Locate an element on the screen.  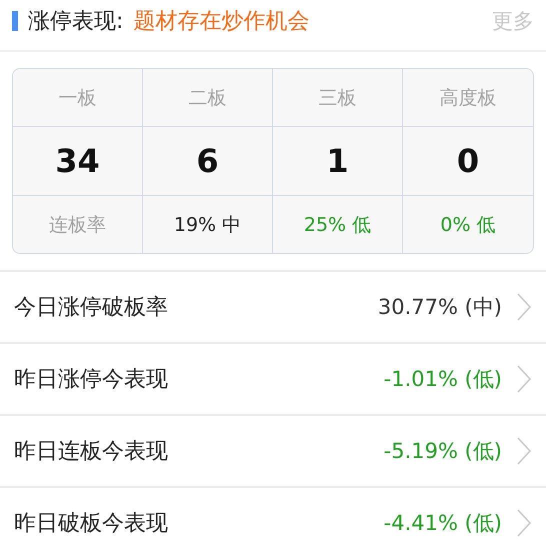
board-count: 34 is located at coordinates (77, 161).